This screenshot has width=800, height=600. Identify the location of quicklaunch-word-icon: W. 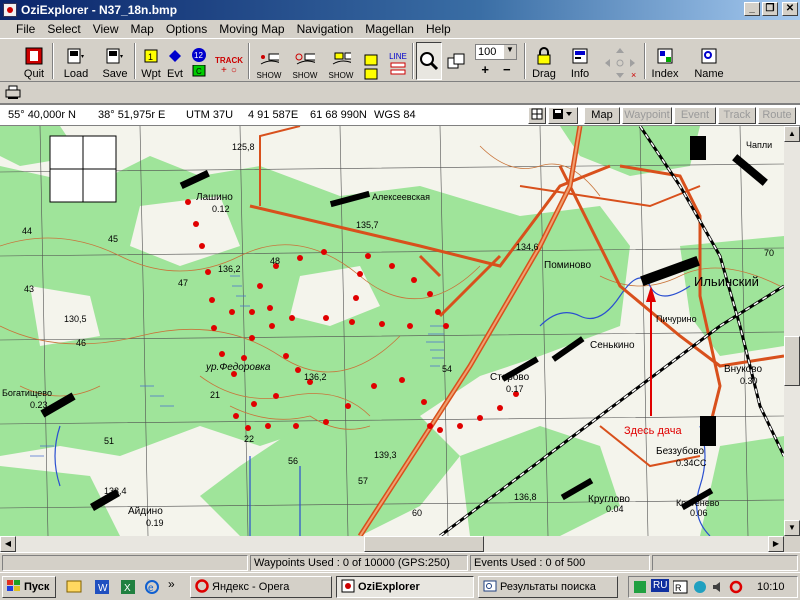
(102, 588).